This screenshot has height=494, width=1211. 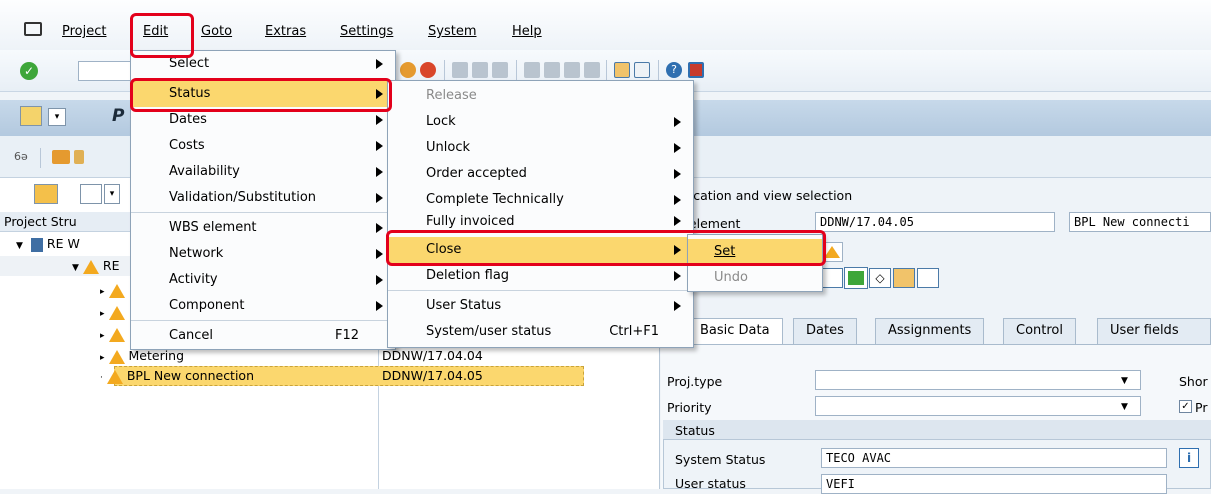 I want to click on window-menu-icon, so click(x=33, y=29).